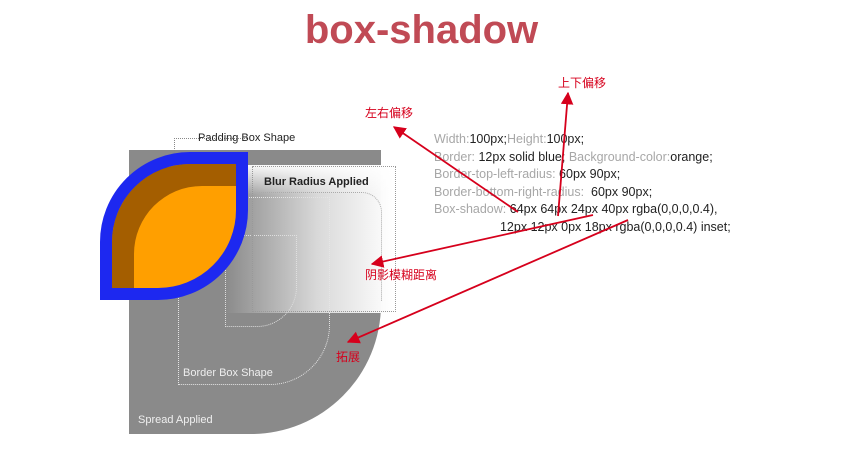  Describe the element at coordinates (482, 241) in the screenshot. I see `arrow-blur-distance` at that location.